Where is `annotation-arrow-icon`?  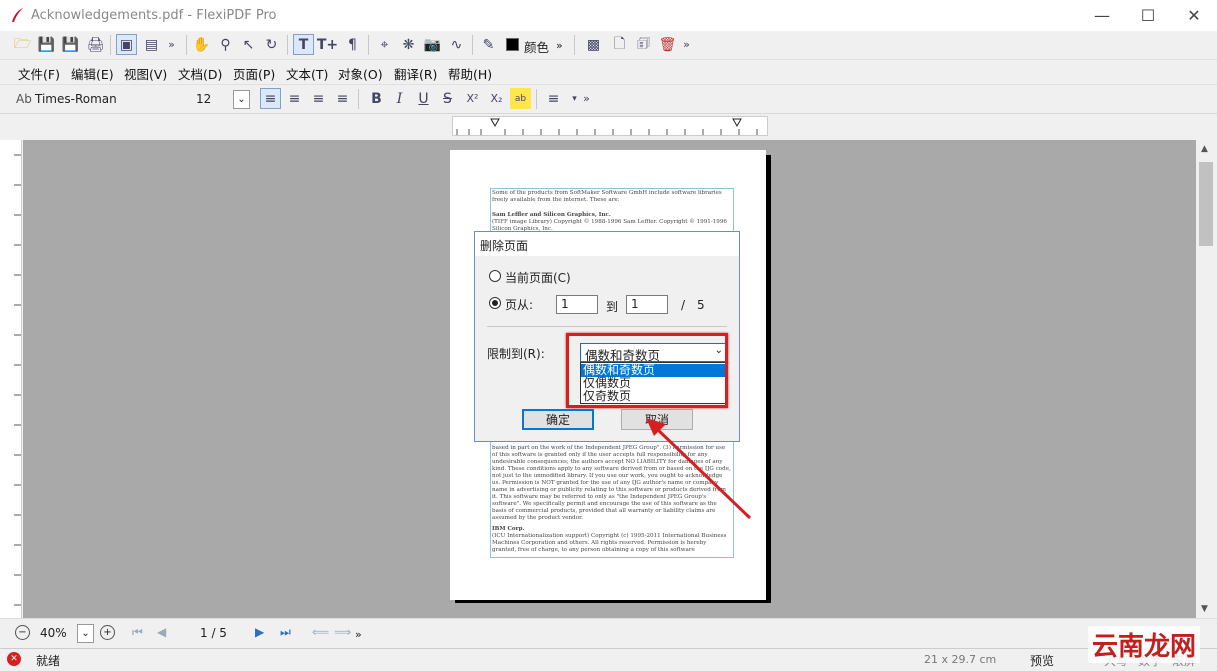
annotation-arrow-icon is located at coordinates (699, 469).